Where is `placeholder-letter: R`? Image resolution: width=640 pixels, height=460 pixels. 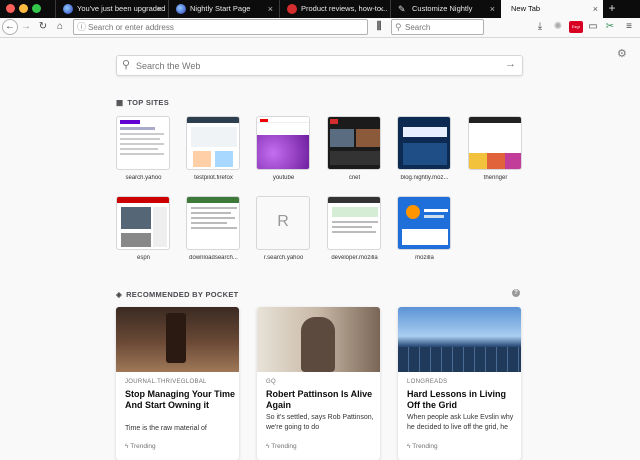
placeholder-letter: R is located at coordinates (283, 221).